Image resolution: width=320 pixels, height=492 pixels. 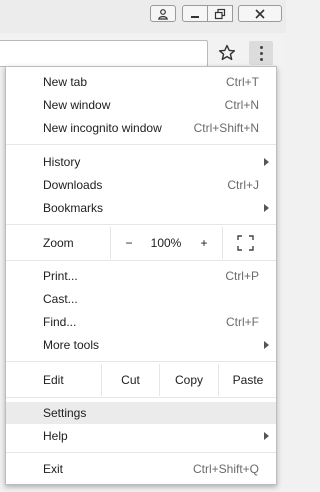 I want to click on restore-icon, so click(x=220, y=13).